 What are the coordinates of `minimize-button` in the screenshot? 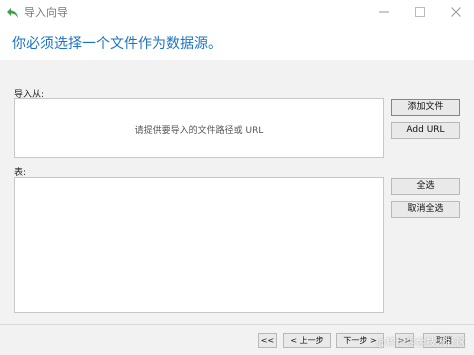 It's located at (384, 12).